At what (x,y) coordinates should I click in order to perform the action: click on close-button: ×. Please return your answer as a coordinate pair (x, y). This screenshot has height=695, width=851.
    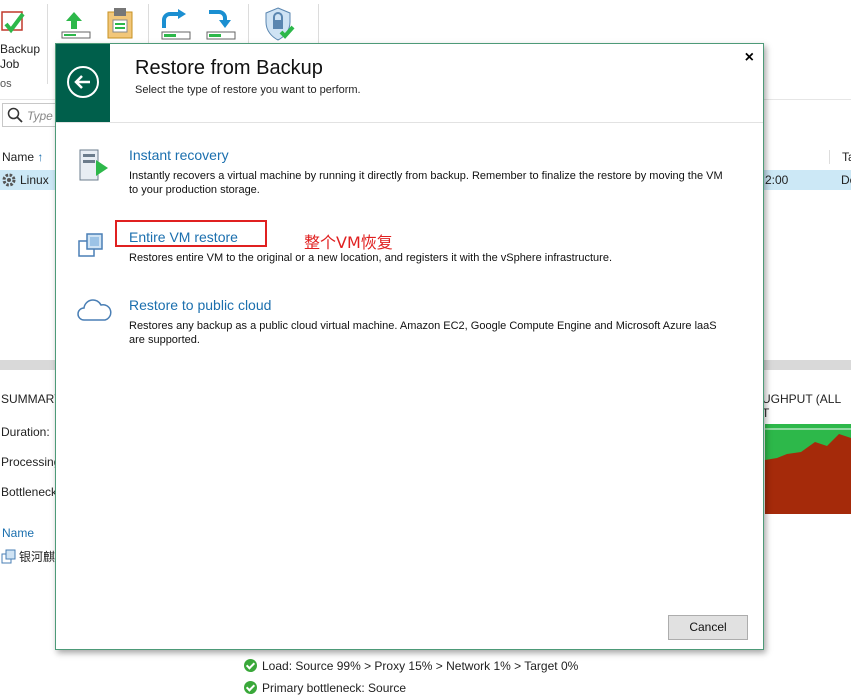
    Looking at the image, I should click on (749, 58).